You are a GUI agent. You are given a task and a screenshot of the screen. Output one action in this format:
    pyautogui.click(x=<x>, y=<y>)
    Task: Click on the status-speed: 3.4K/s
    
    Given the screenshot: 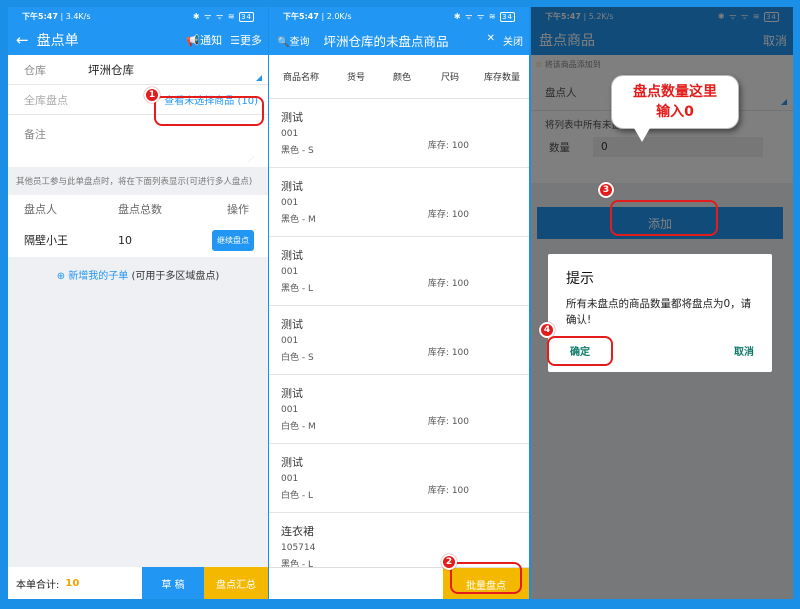 What is the action you would take?
    pyautogui.click(x=78, y=16)
    